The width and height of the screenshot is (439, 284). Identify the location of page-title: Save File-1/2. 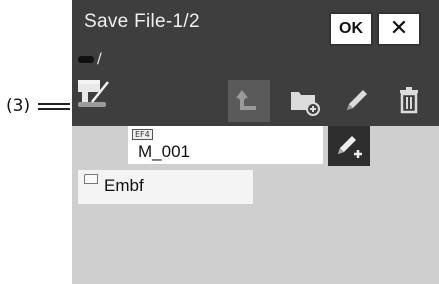
(142, 21).